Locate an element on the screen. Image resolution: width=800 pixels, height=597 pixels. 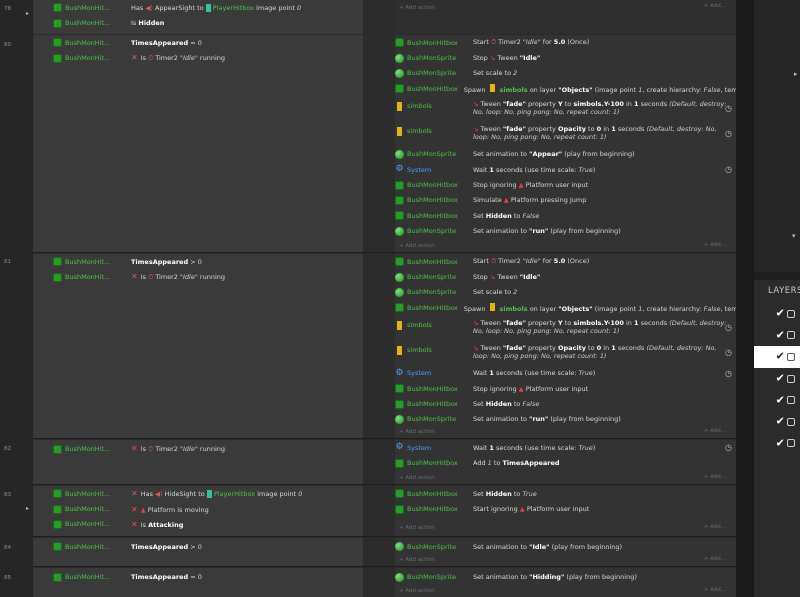
vertical-scrollbar is located at coordinates (745, 298).